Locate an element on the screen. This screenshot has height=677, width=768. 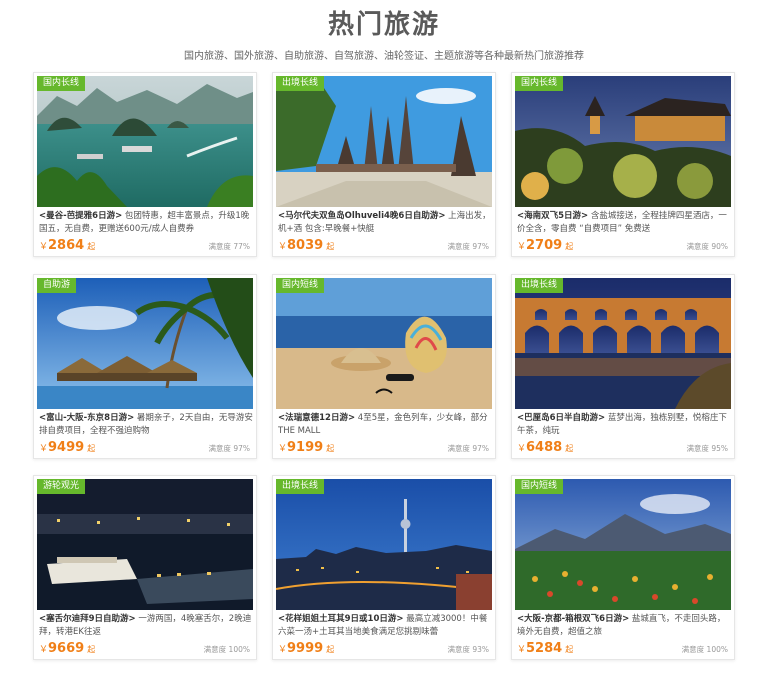
tour-name: <富山-大阪-东京8日游> is located at coordinates (86, 418).